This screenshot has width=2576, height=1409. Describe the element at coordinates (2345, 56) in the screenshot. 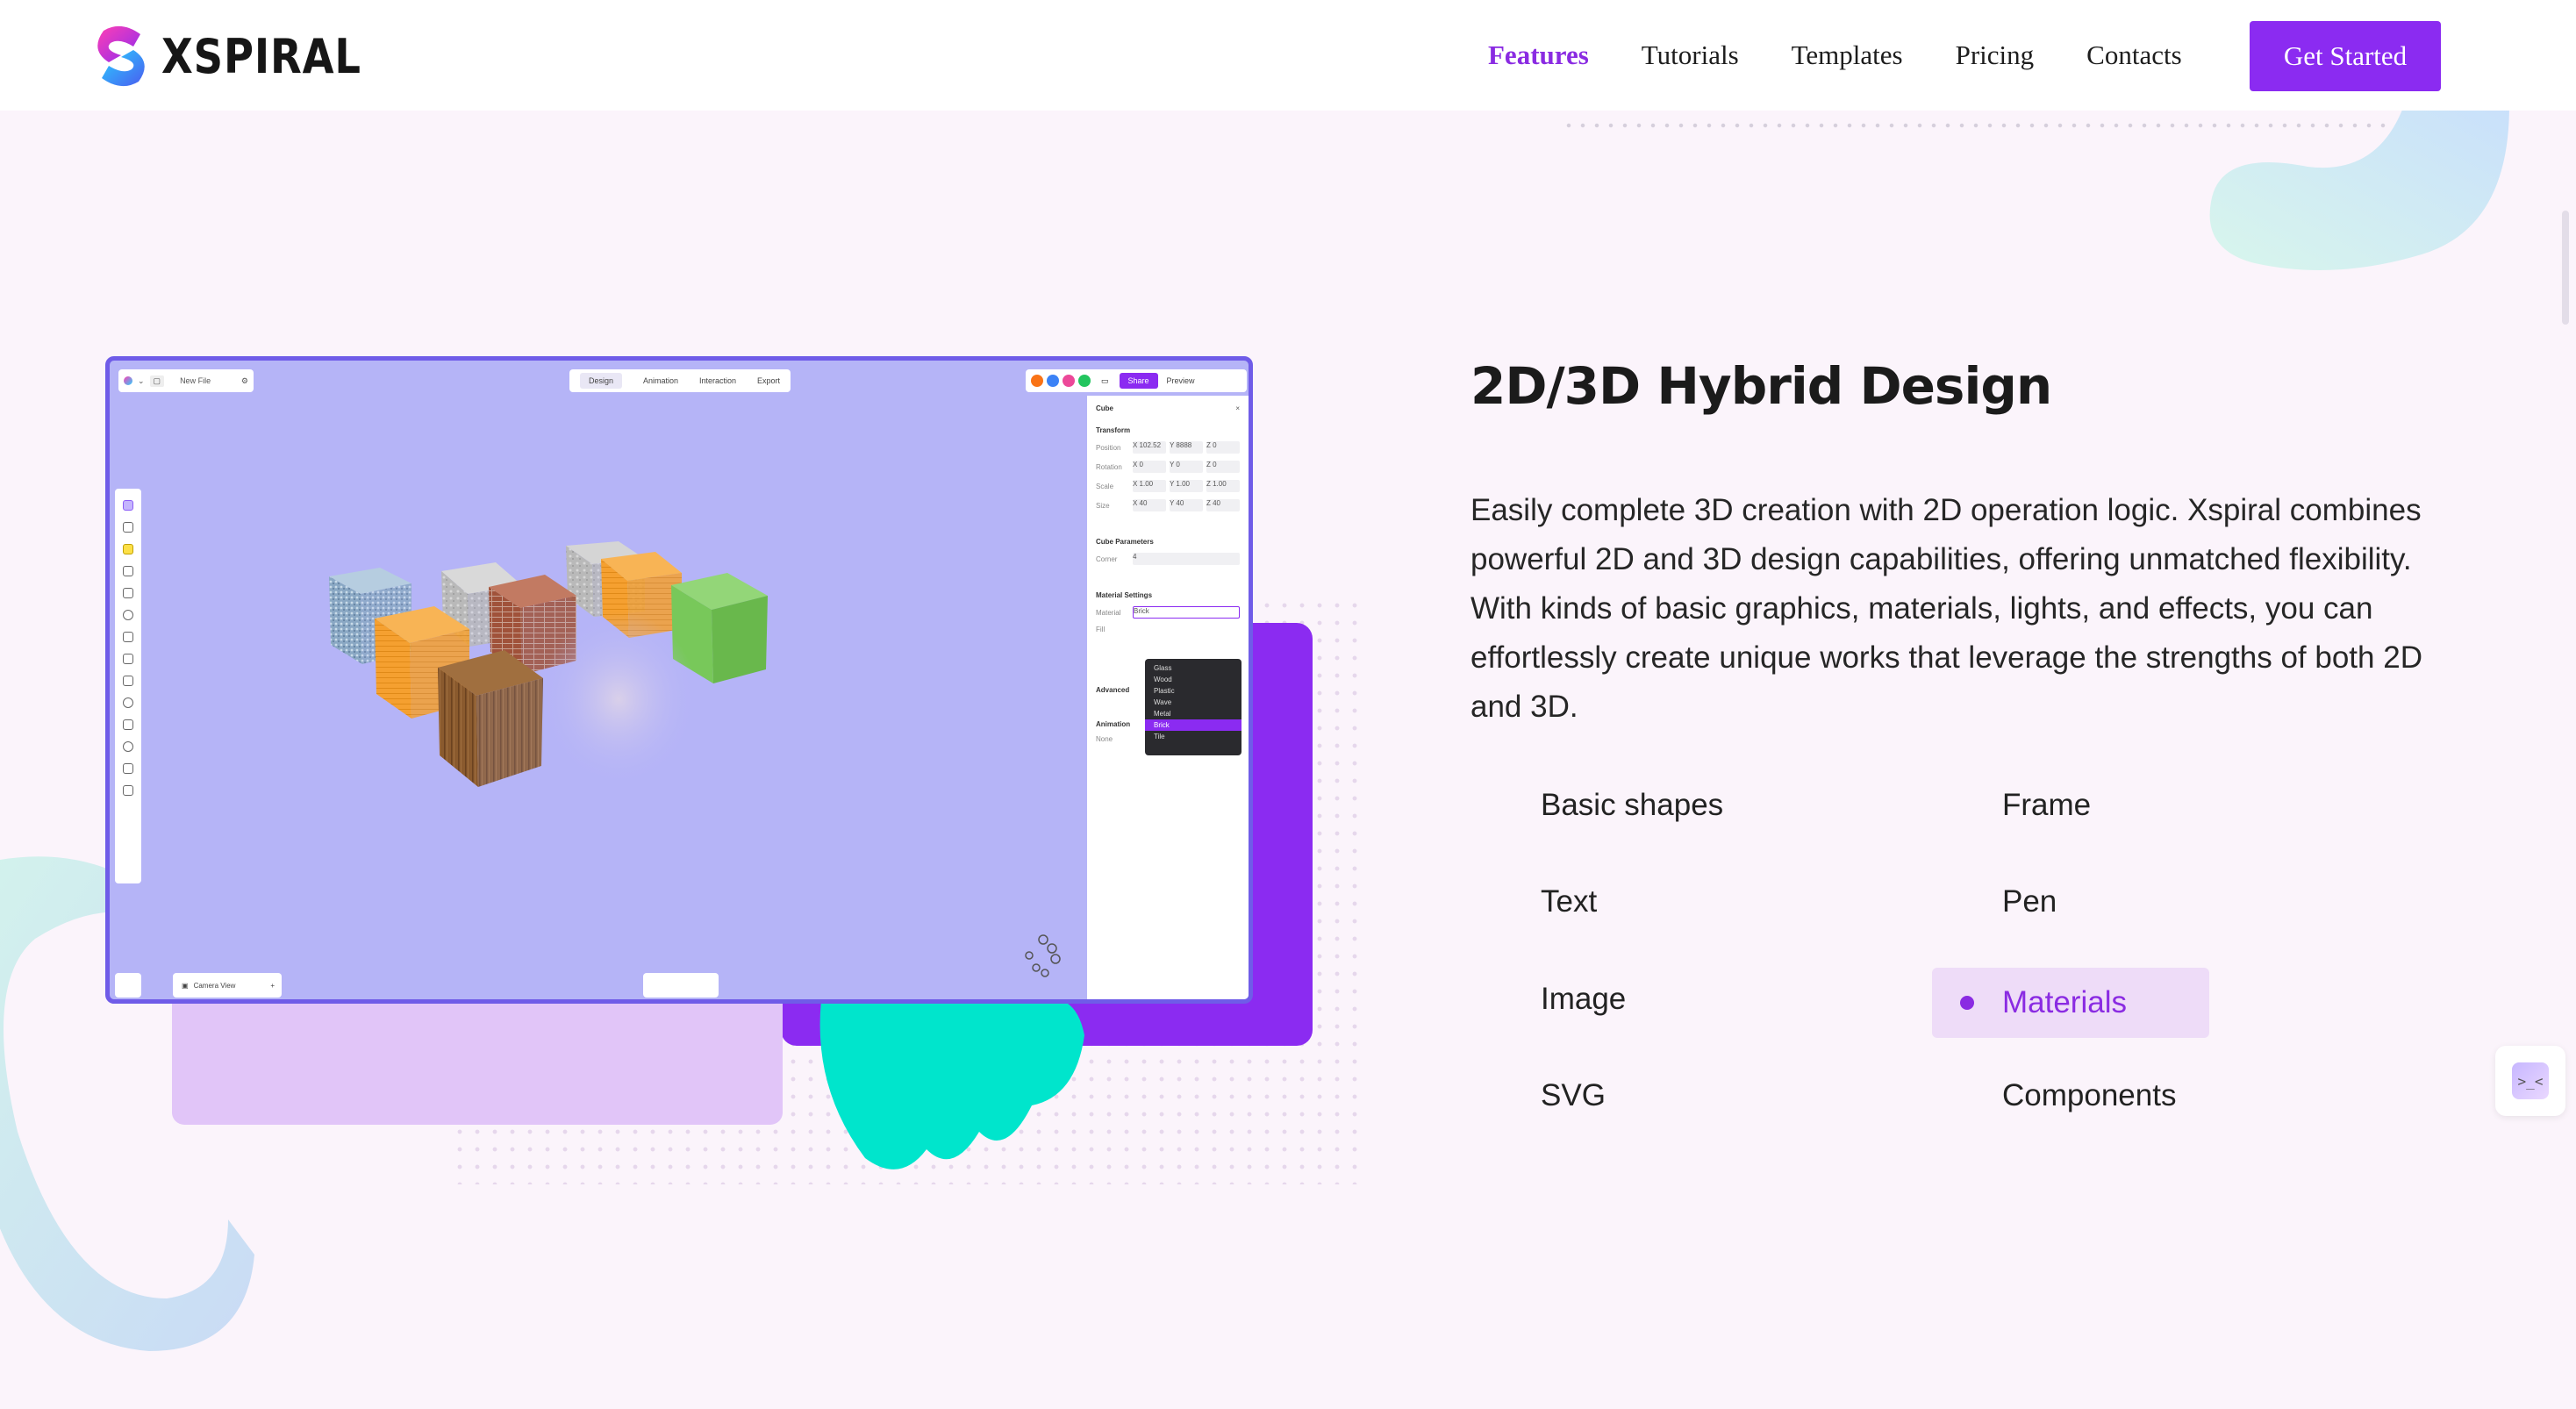

I see `get-started-button: Get Started` at that location.